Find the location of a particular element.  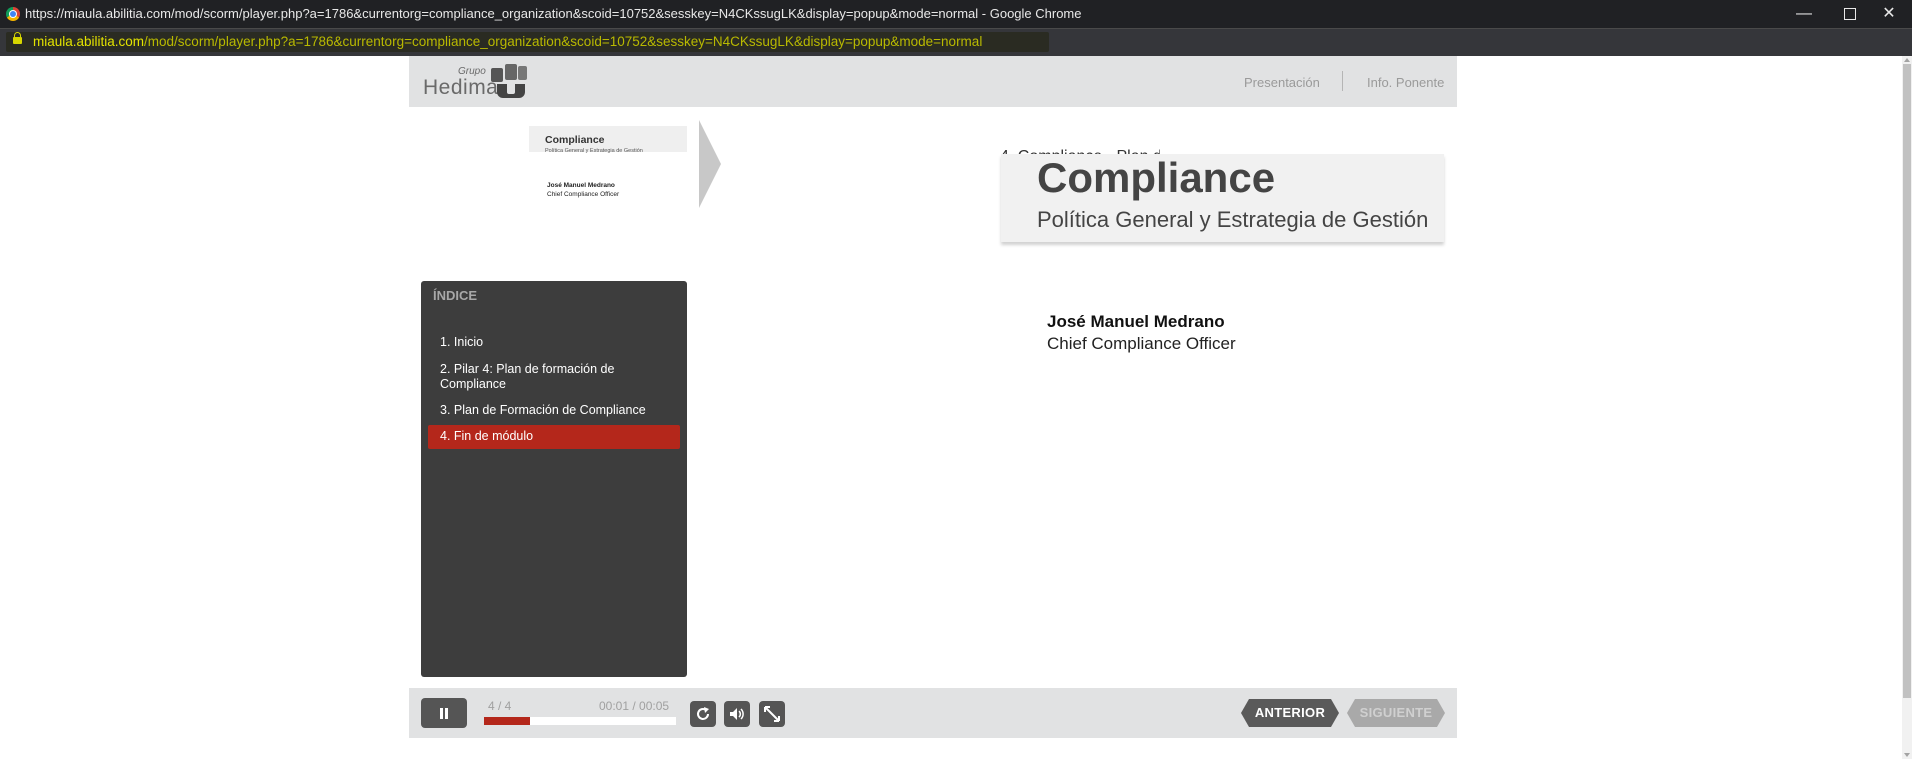

index-item-inicio: 1. Inicio is located at coordinates (554, 342).